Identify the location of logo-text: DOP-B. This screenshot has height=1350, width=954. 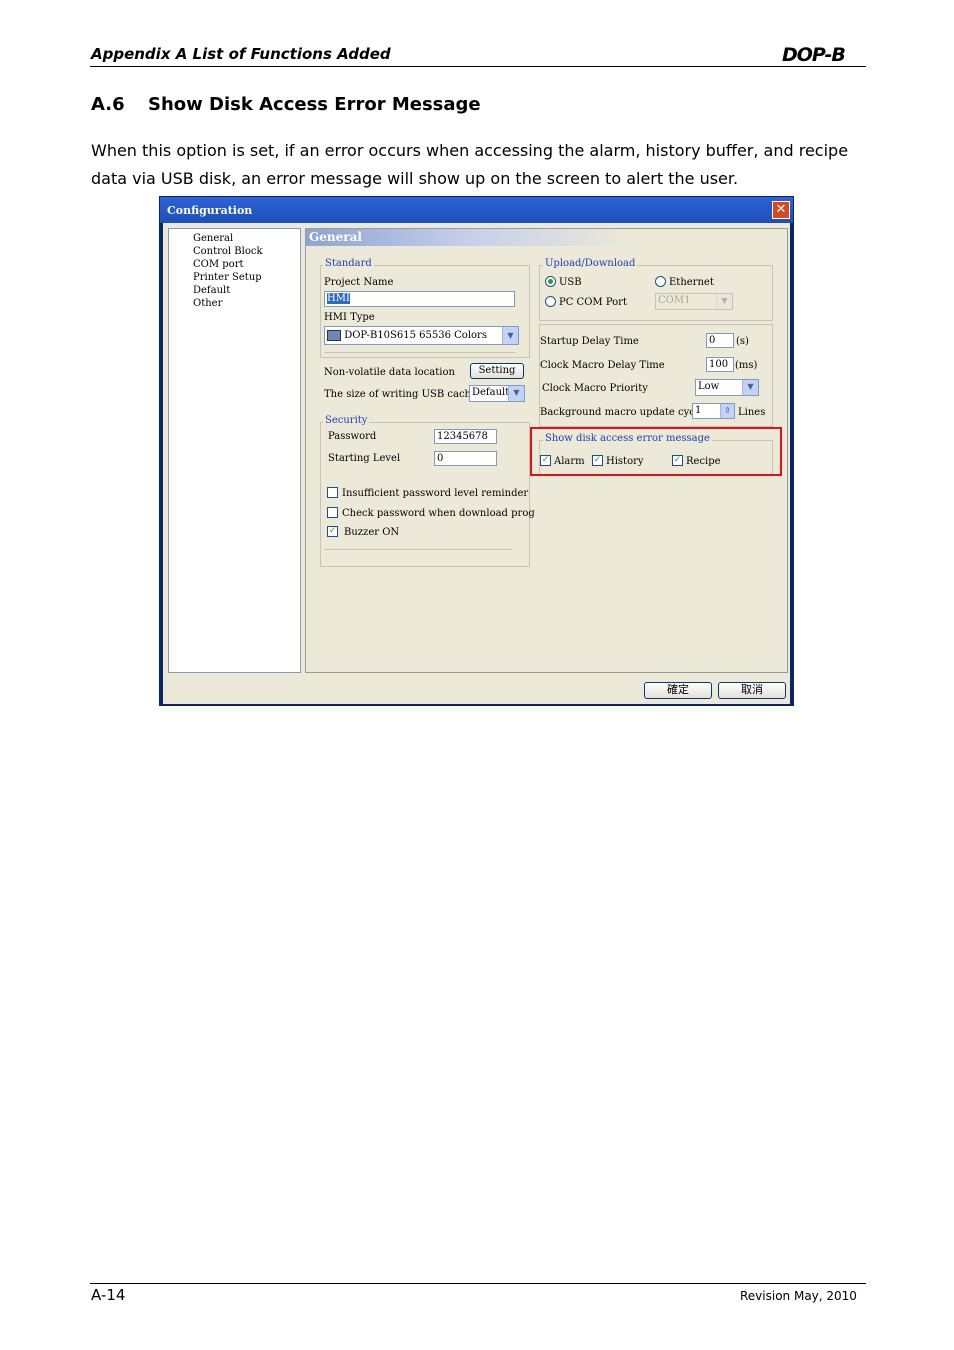
(813, 54).